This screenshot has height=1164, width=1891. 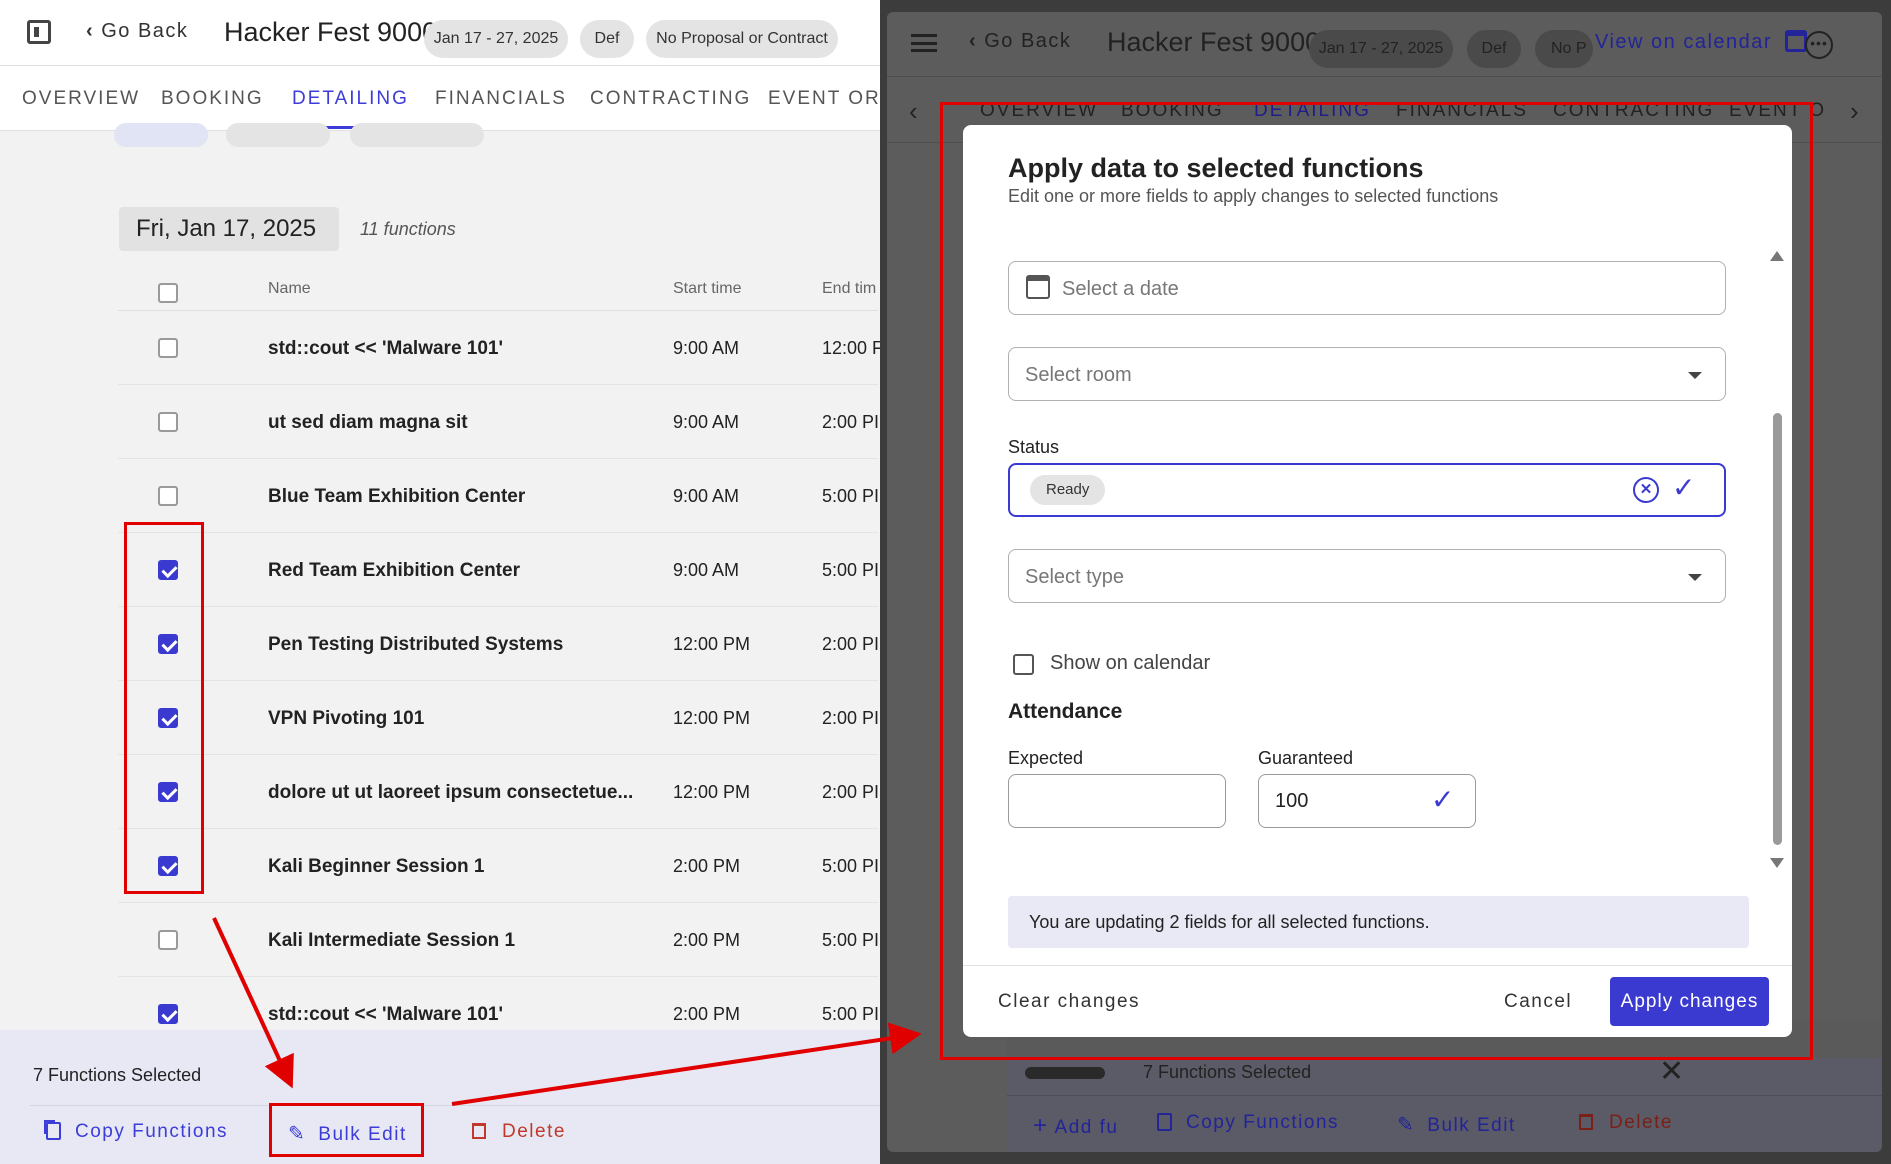 What do you see at coordinates (253, 1003) in the screenshot?
I see `arrow-to-bulk-edit` at bounding box center [253, 1003].